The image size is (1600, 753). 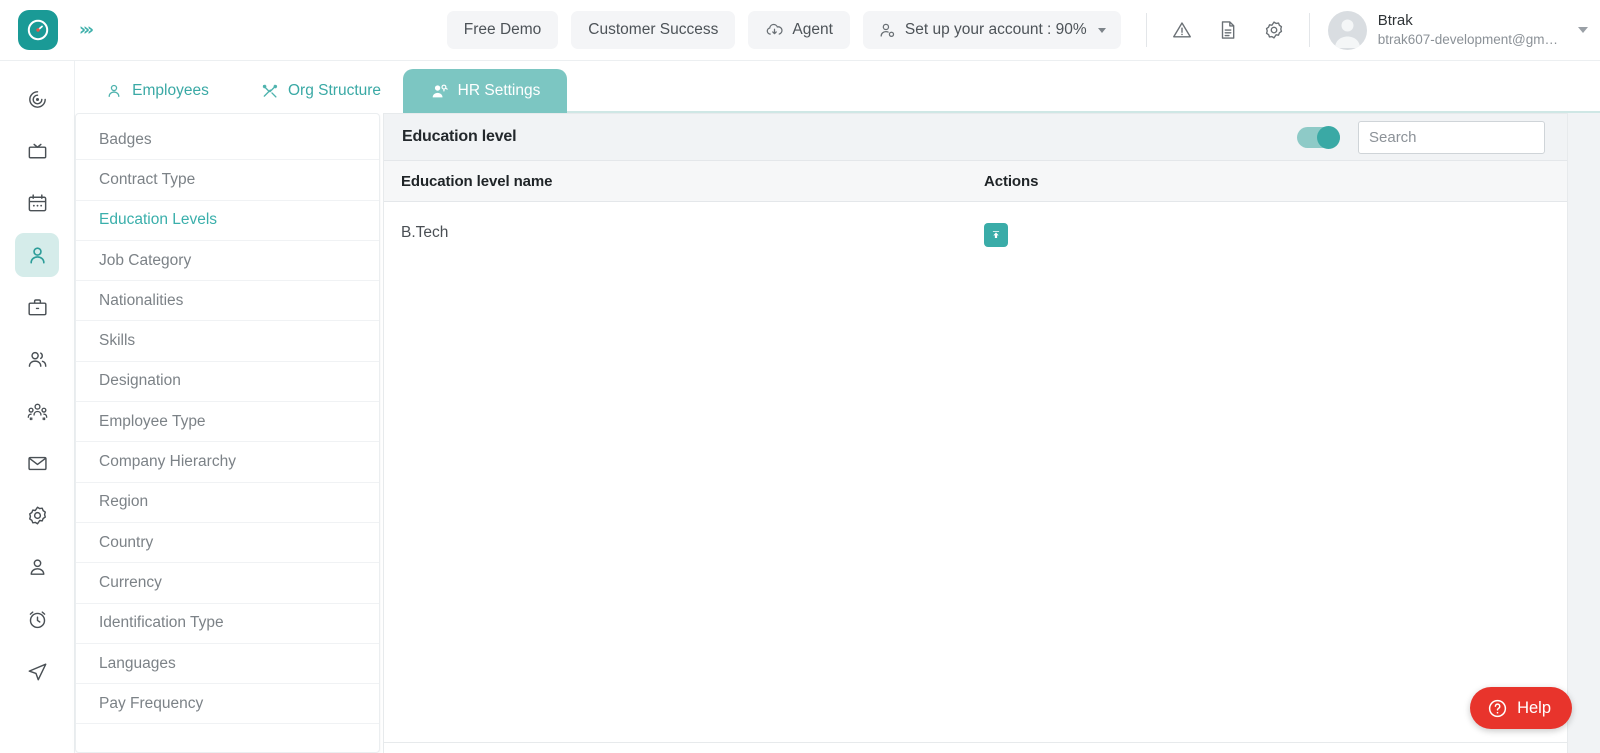 I want to click on settings-item-label: Company Hierarchy, so click(x=167, y=462).